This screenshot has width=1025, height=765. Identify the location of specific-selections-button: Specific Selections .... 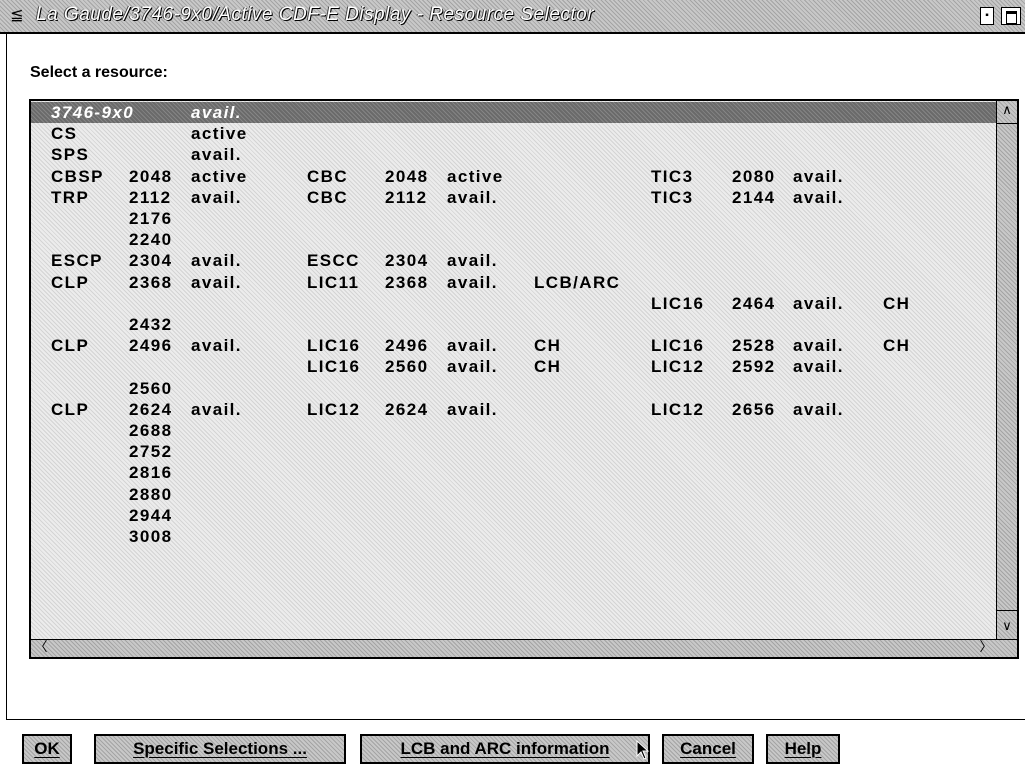
(220, 749).